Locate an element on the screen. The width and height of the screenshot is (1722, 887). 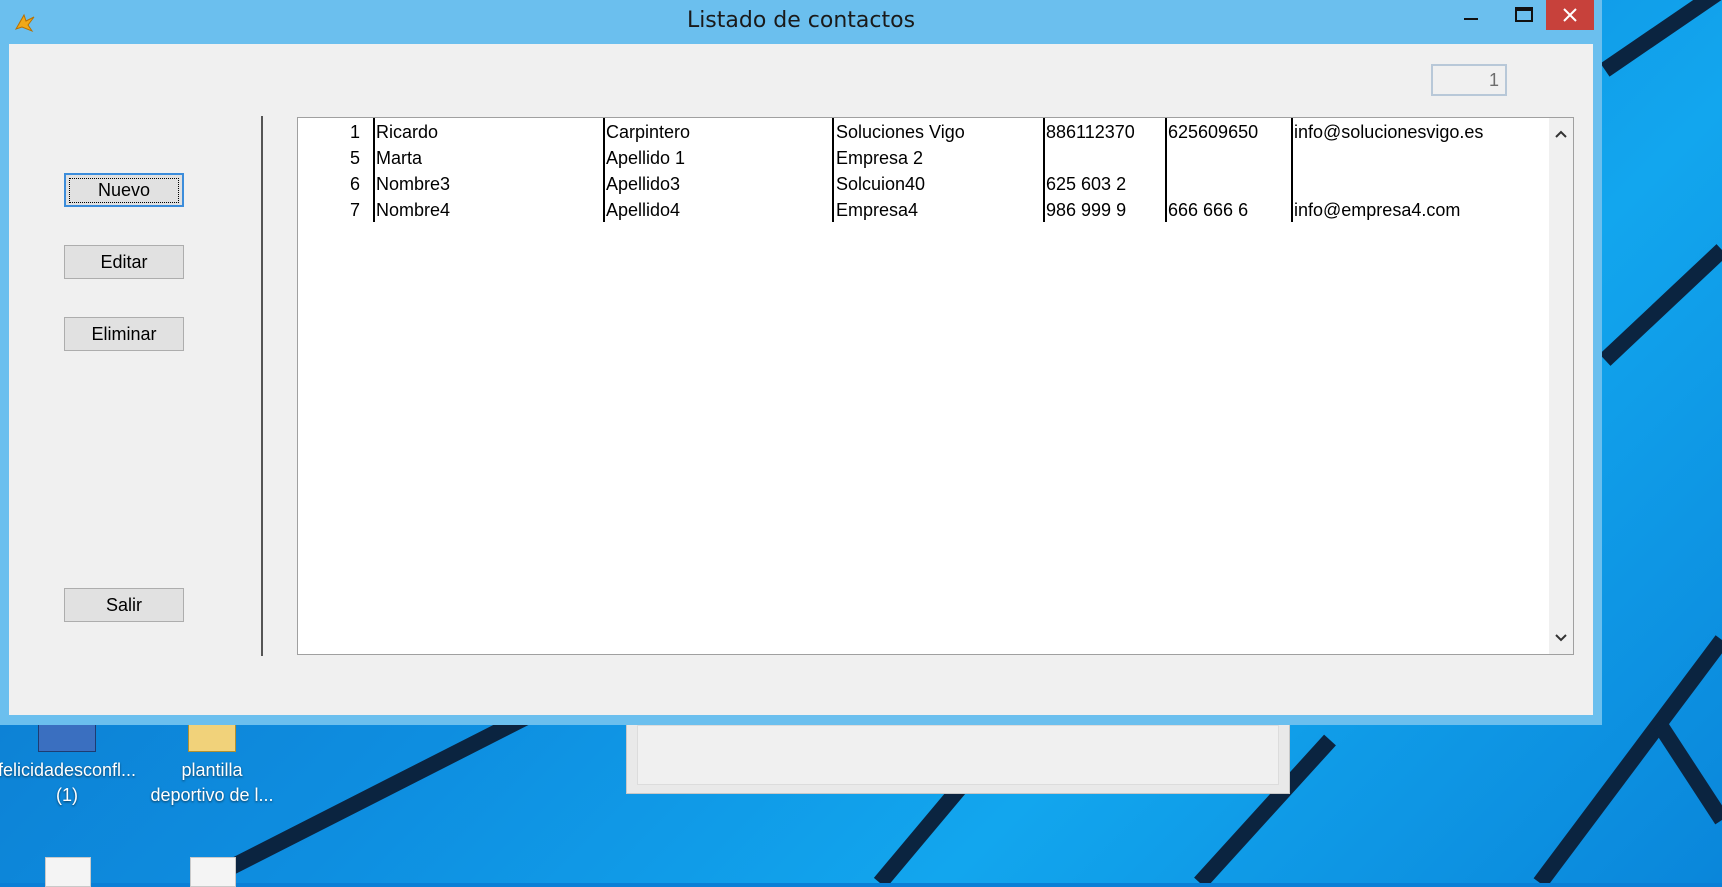
contact-tel1: 625 603 2 is located at coordinates (1086, 184).